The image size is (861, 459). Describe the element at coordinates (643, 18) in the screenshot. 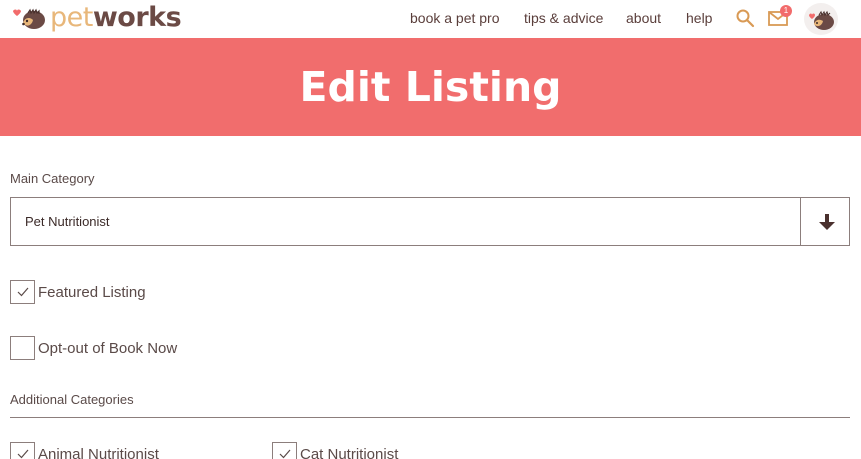

I see `nav-about: about` at that location.